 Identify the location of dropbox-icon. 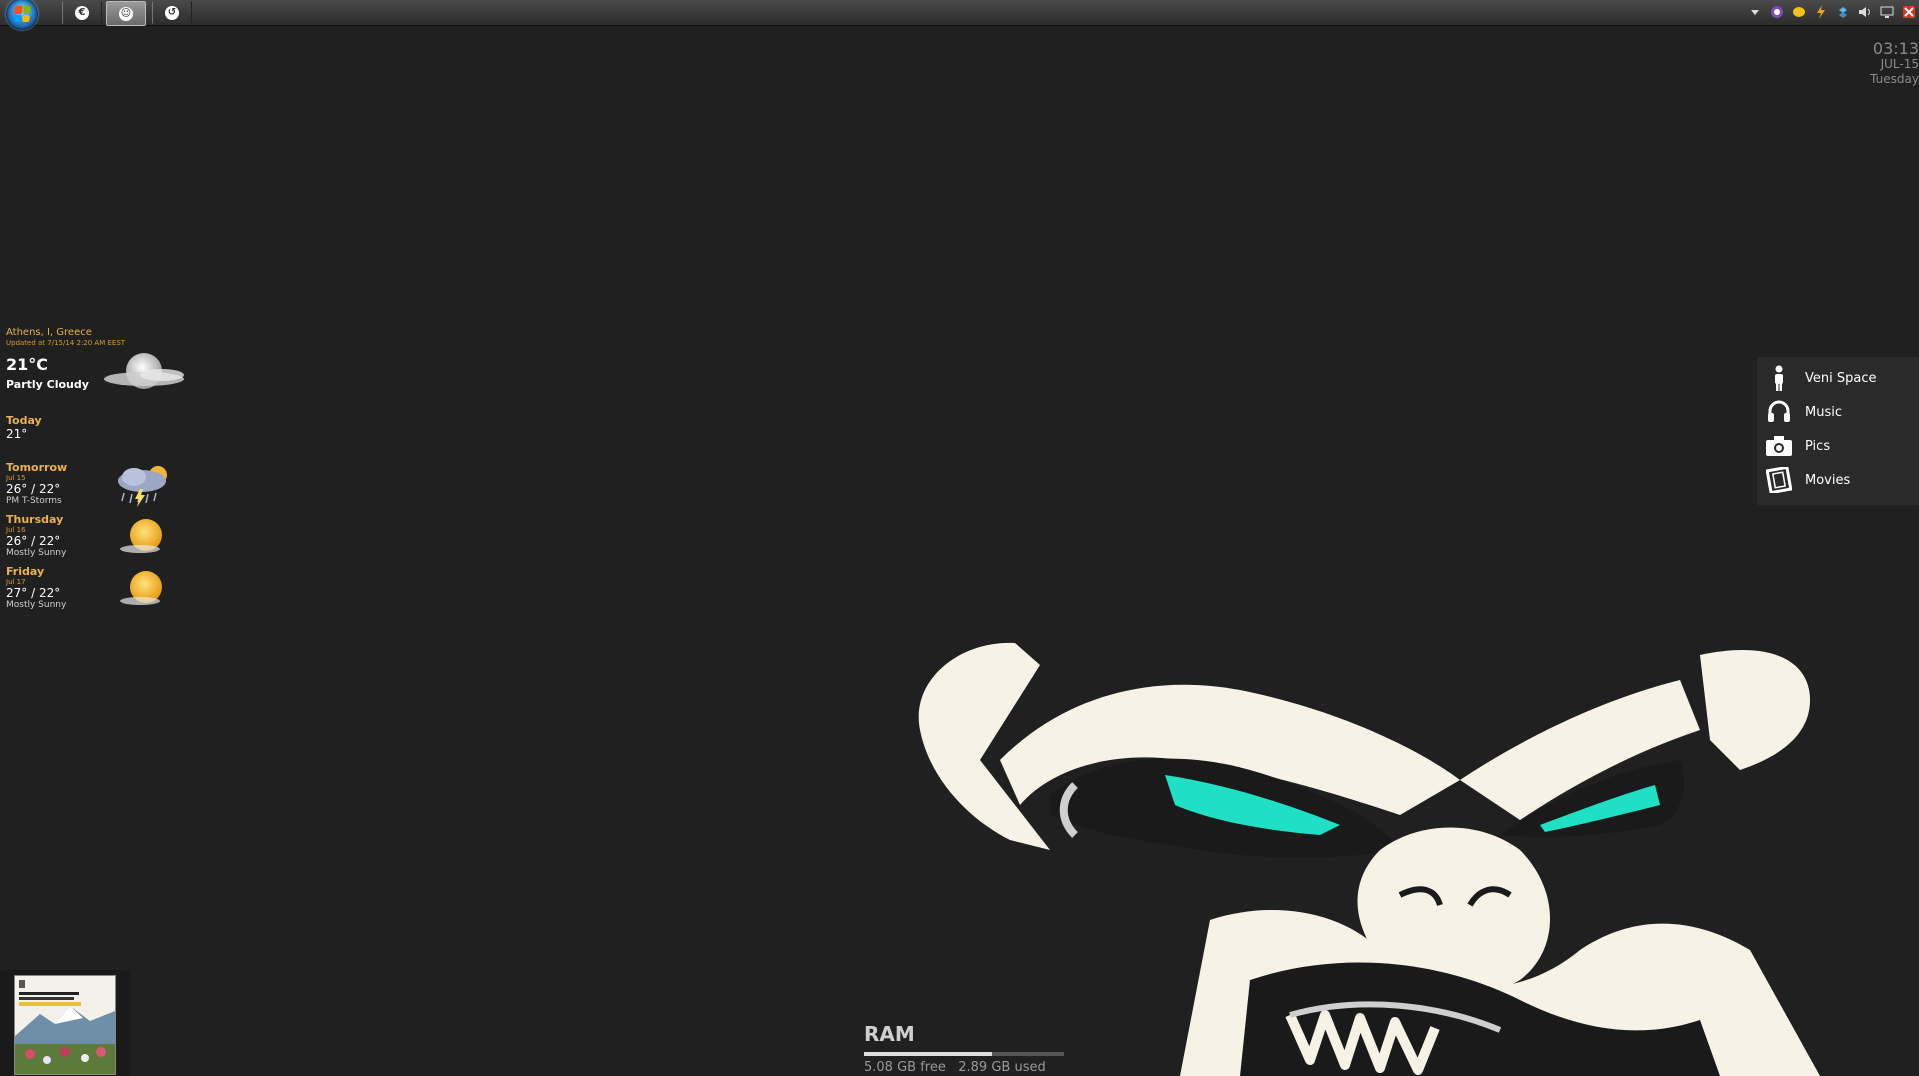
(1843, 12).